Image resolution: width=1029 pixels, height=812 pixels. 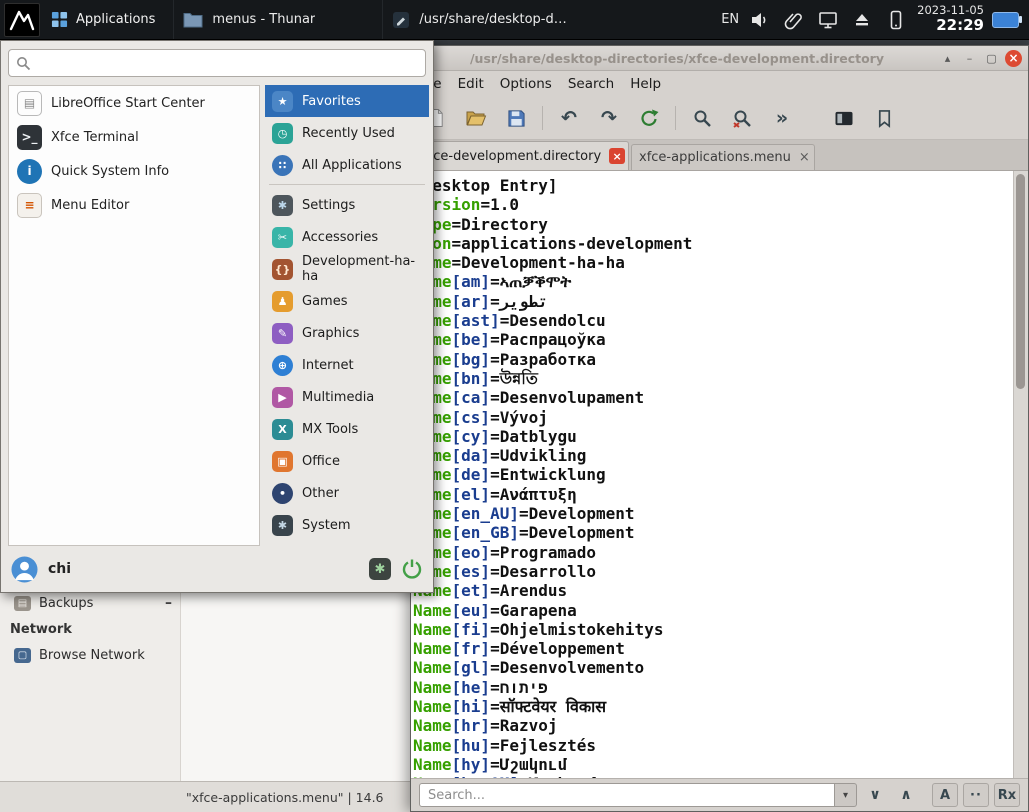 What do you see at coordinates (347, 429) in the screenshot?
I see `category-mx-tools: X MX Tools` at bounding box center [347, 429].